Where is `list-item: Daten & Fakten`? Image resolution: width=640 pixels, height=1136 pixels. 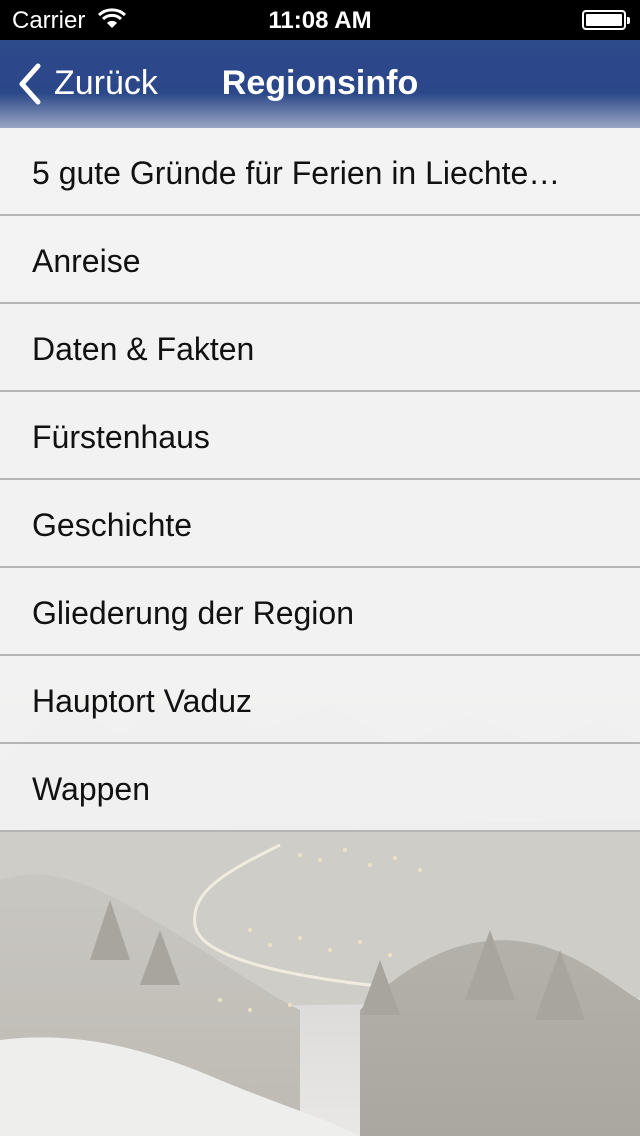
list-item: Daten & Fakten is located at coordinates (320, 348).